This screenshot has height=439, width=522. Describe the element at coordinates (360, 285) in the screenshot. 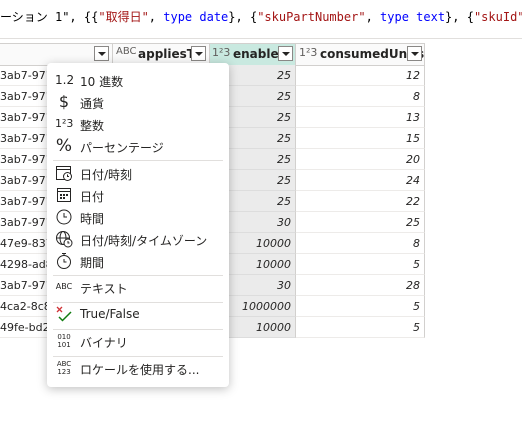

I see `consumed-cell: 28` at that location.